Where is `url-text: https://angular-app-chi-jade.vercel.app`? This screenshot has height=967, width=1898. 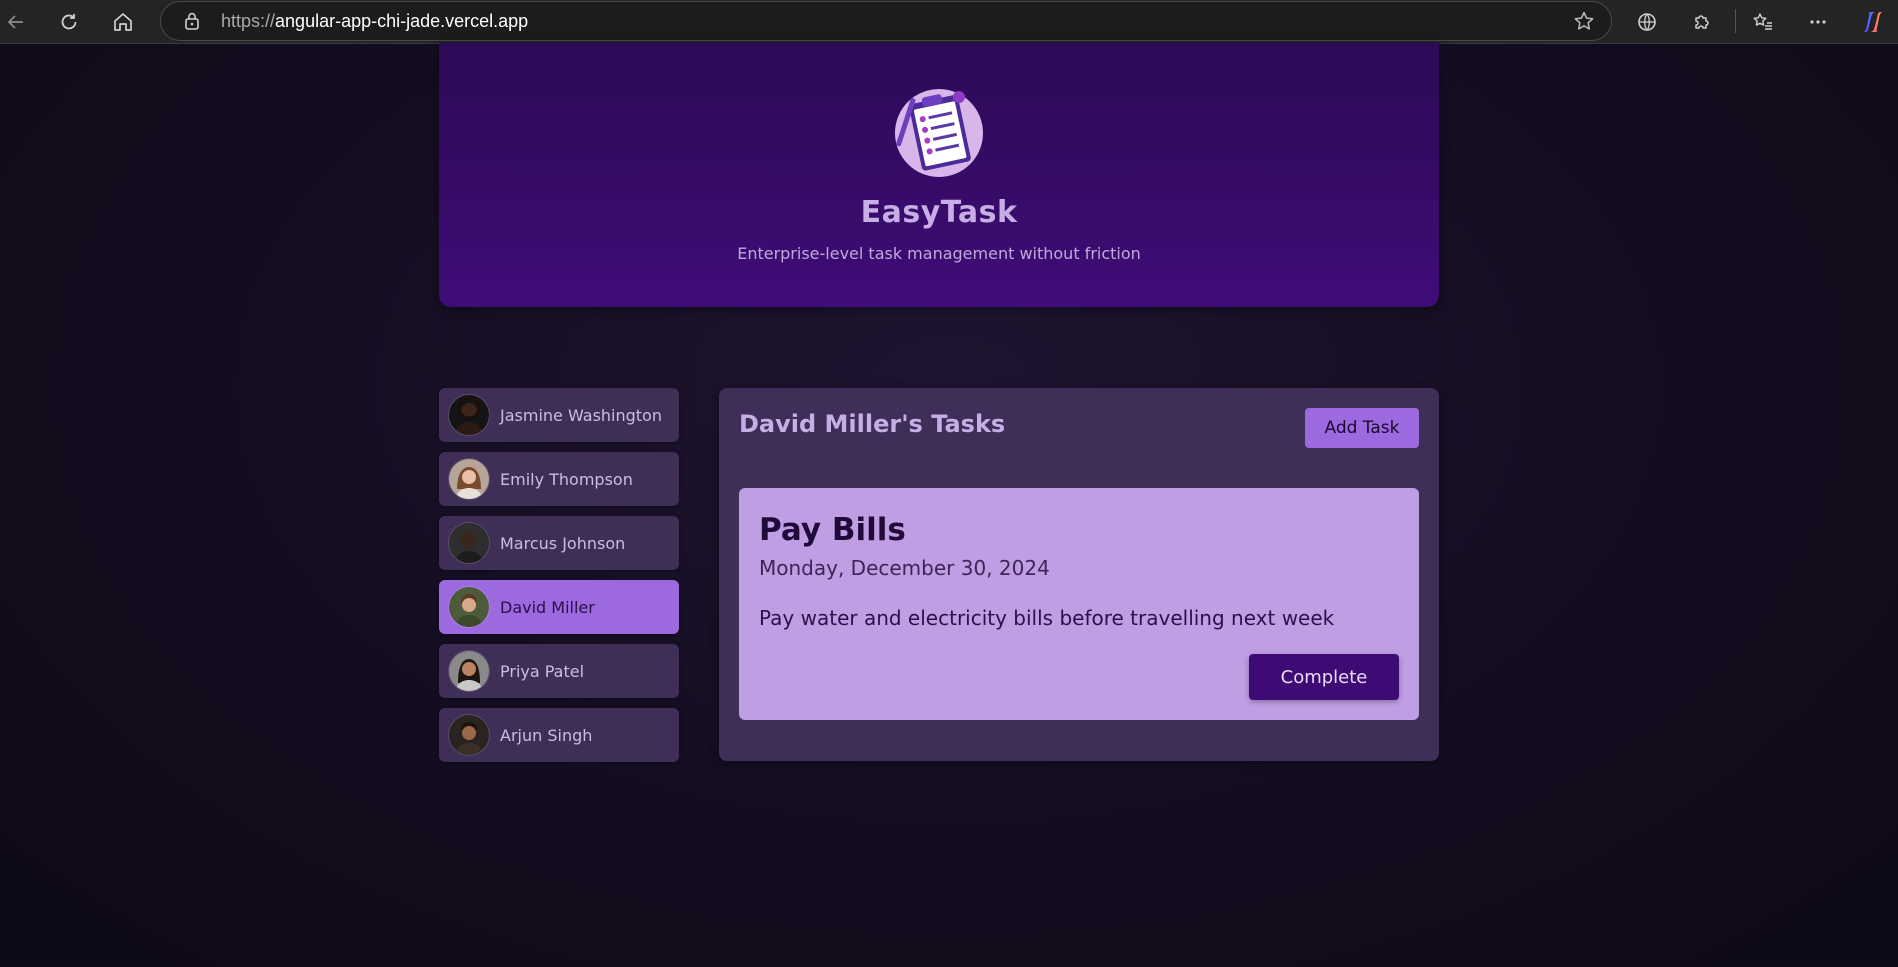
url-text: https://angular-app-chi-jade.vercel.app is located at coordinates (375, 21).